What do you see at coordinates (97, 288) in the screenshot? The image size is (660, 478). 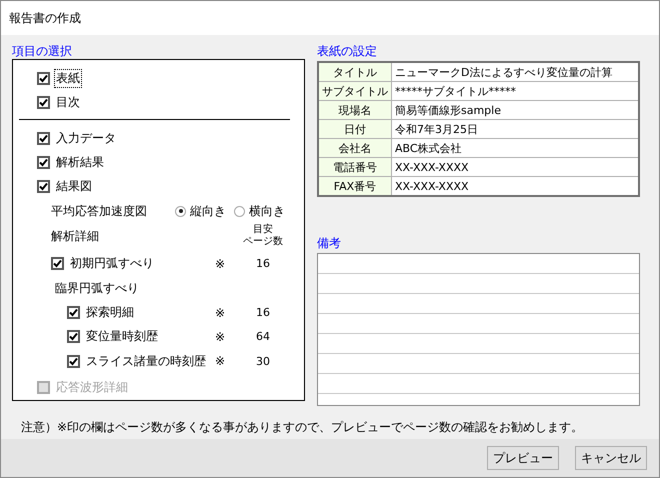 I see `section-label: 臨界円弧すべり` at bounding box center [97, 288].